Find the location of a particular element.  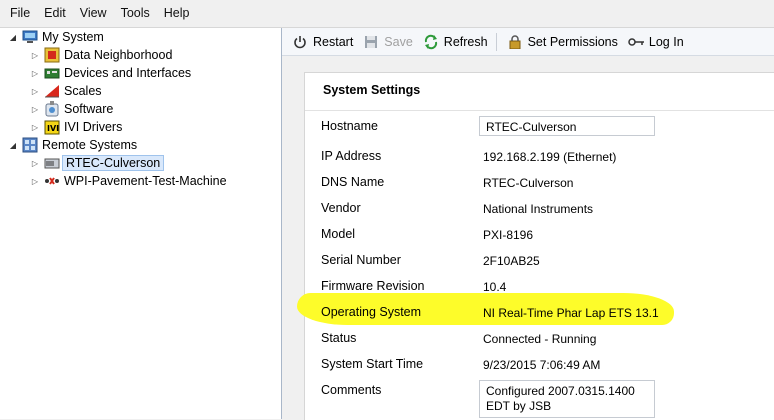

tree-label: WPI-Pavement-Test-Machine is located at coordinates (145, 181).